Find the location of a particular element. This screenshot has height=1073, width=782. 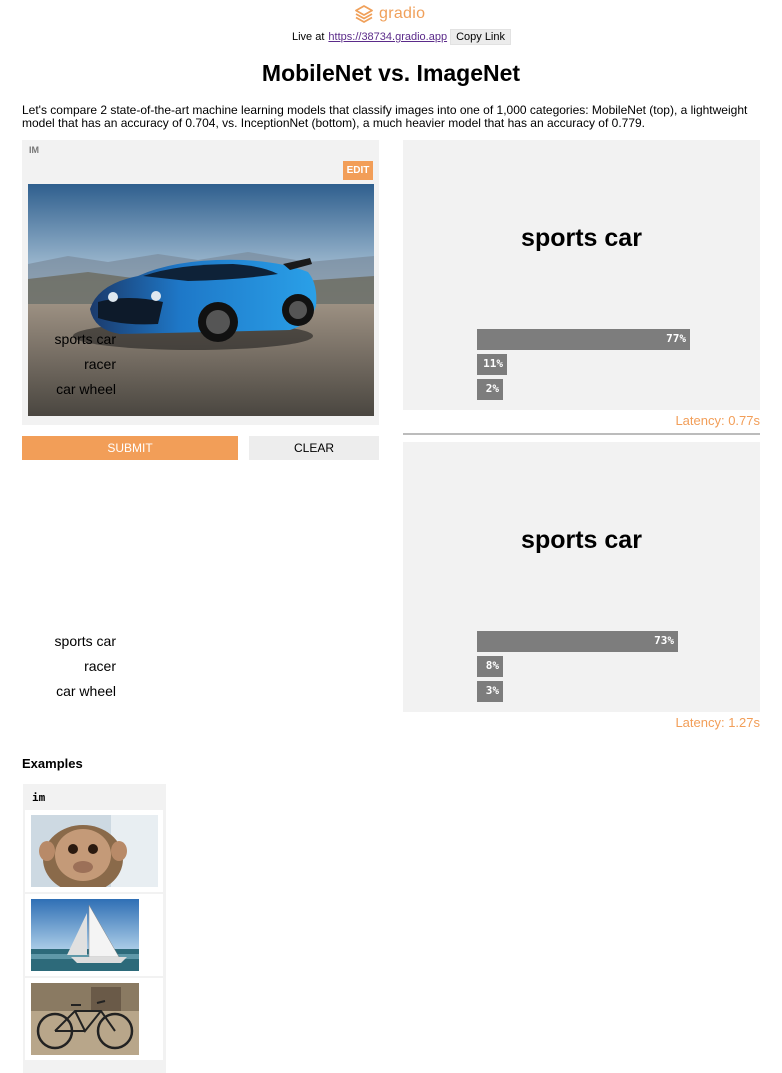

example-row-monkey is located at coordinates (94, 851).